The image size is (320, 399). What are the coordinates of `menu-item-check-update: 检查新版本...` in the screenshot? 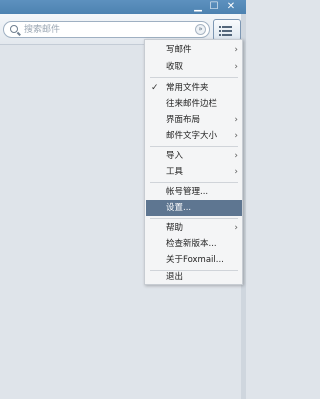 It's located at (194, 244).